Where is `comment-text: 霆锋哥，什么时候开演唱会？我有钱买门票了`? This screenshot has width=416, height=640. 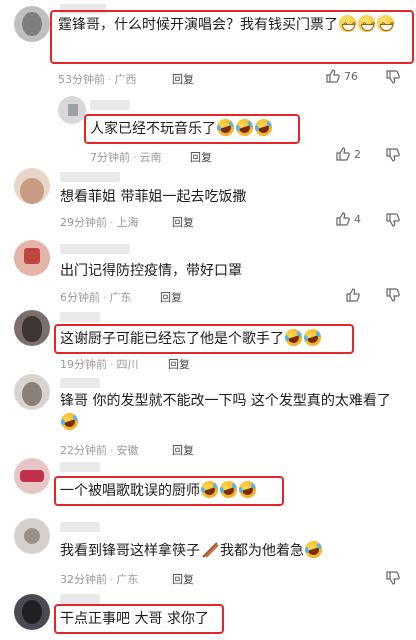
comment-text: 霆锋哥，什么时候开演唱会？我有钱买门票了 is located at coordinates (234, 25).